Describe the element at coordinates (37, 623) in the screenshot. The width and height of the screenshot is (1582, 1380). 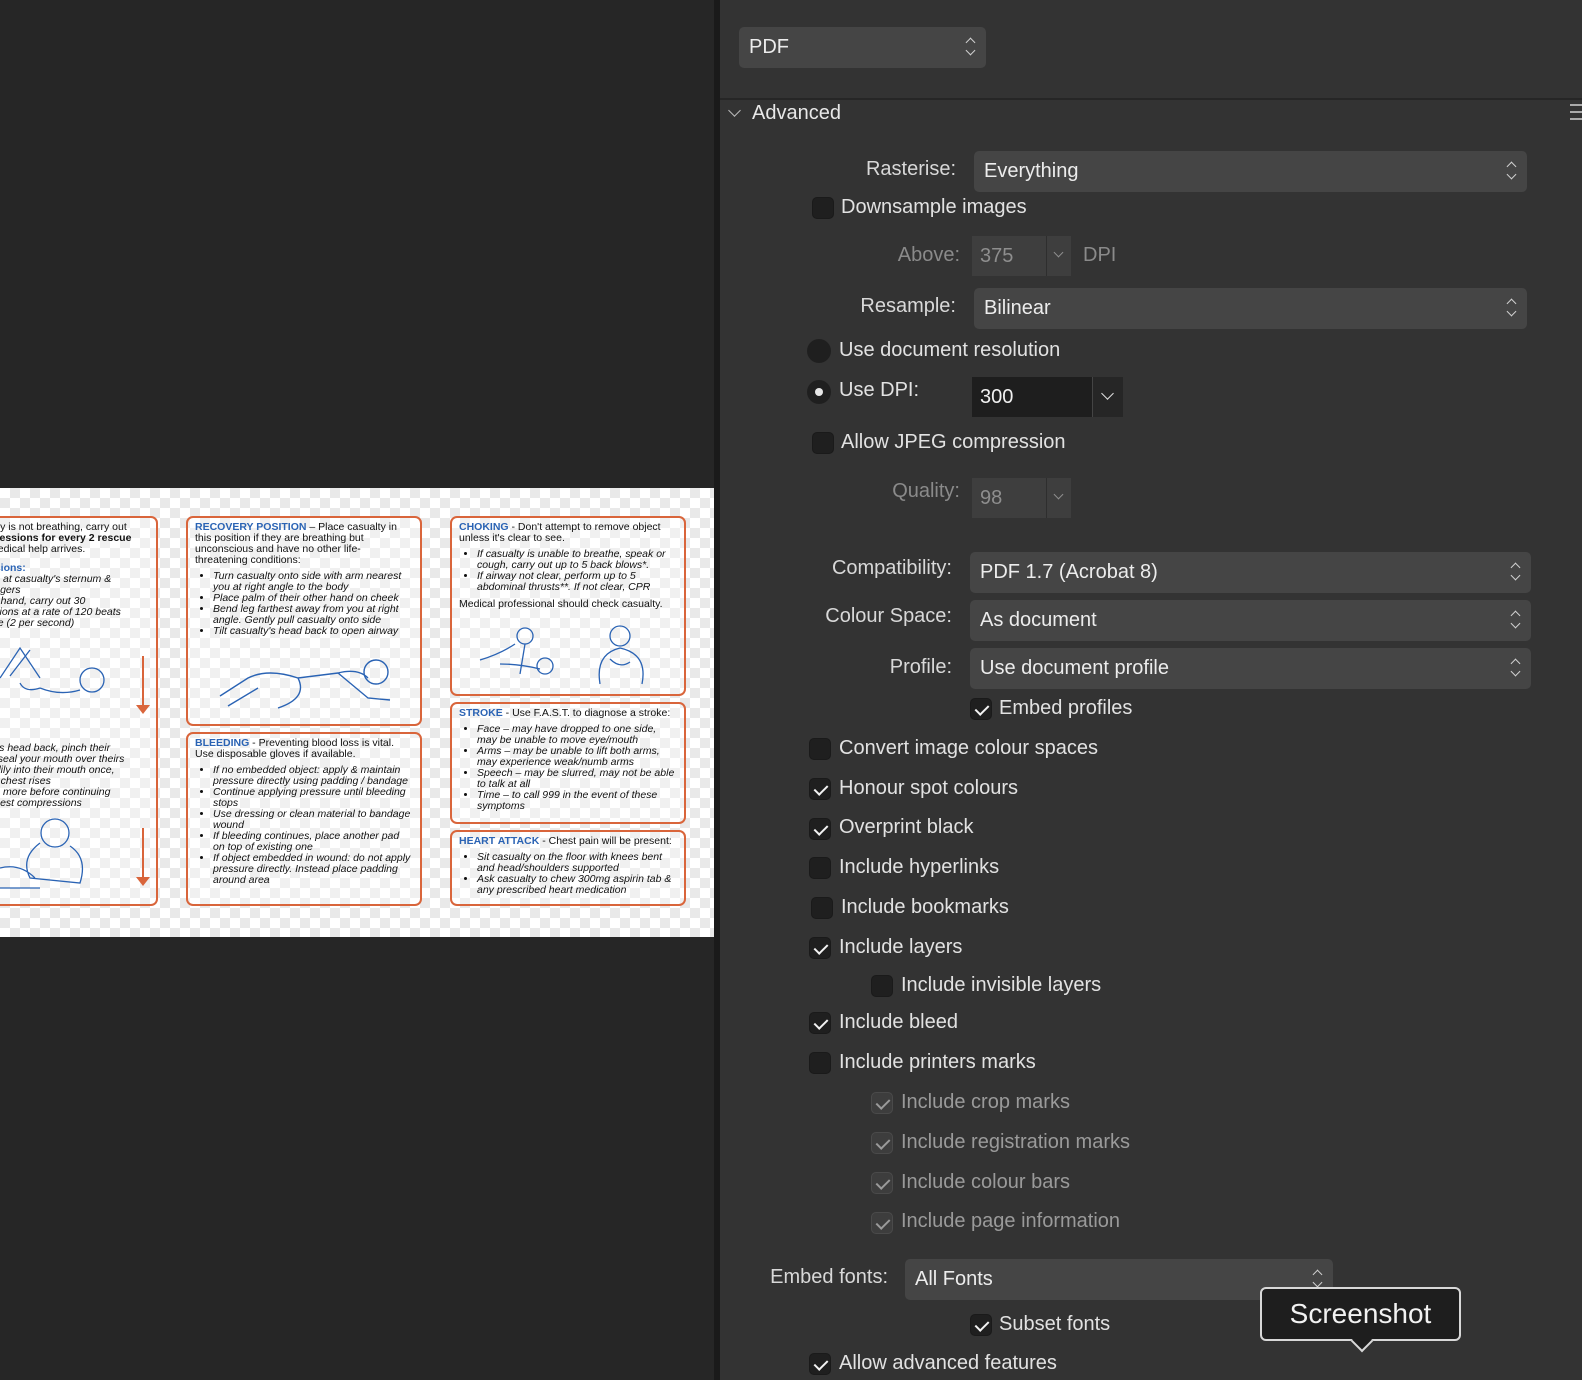
I see `cpr-line: ute (2 per second)` at that location.